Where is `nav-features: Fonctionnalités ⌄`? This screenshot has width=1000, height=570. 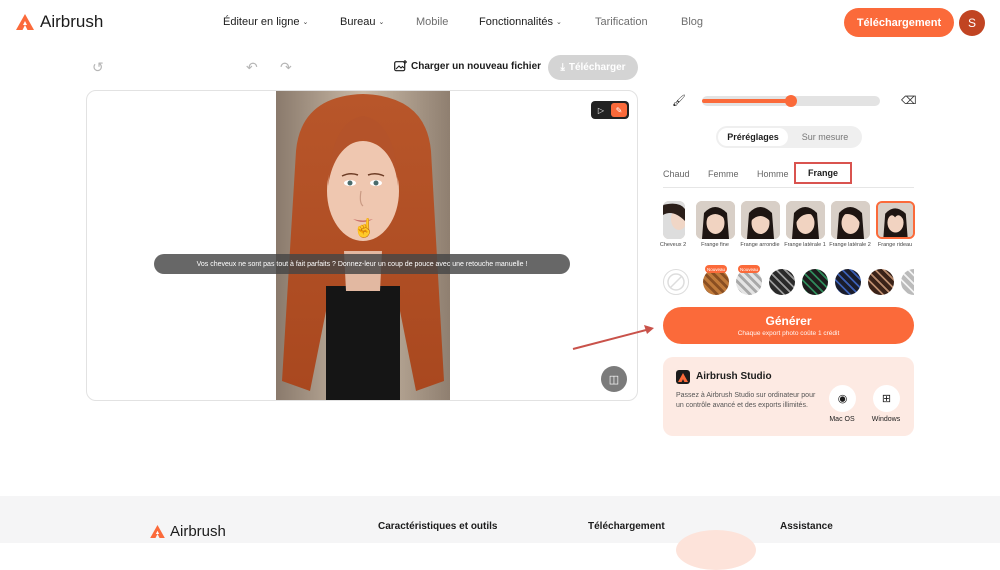
nav-features: Fonctionnalités ⌄ is located at coordinates (520, 22).